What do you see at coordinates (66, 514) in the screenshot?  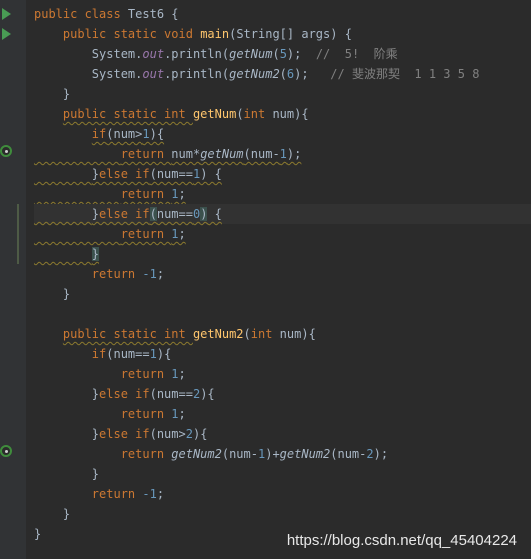 I see `code-line-26: }` at bounding box center [66, 514].